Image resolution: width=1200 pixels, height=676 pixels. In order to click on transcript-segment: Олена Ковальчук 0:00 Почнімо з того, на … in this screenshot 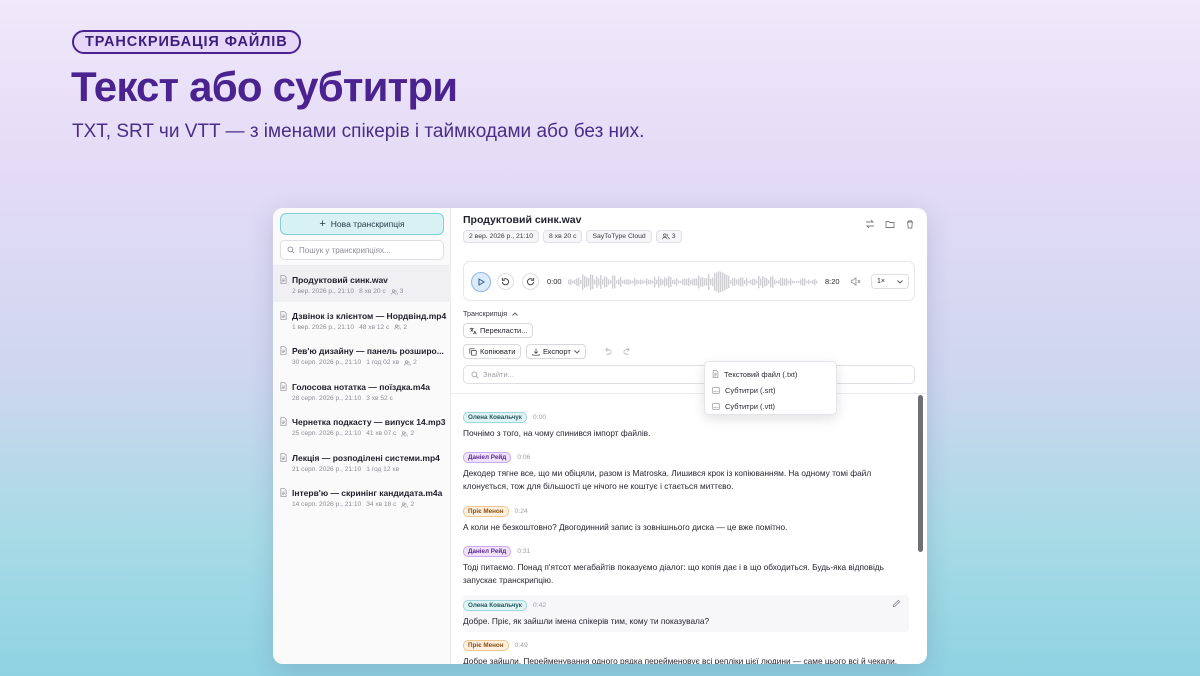, I will do `click(686, 425)`.